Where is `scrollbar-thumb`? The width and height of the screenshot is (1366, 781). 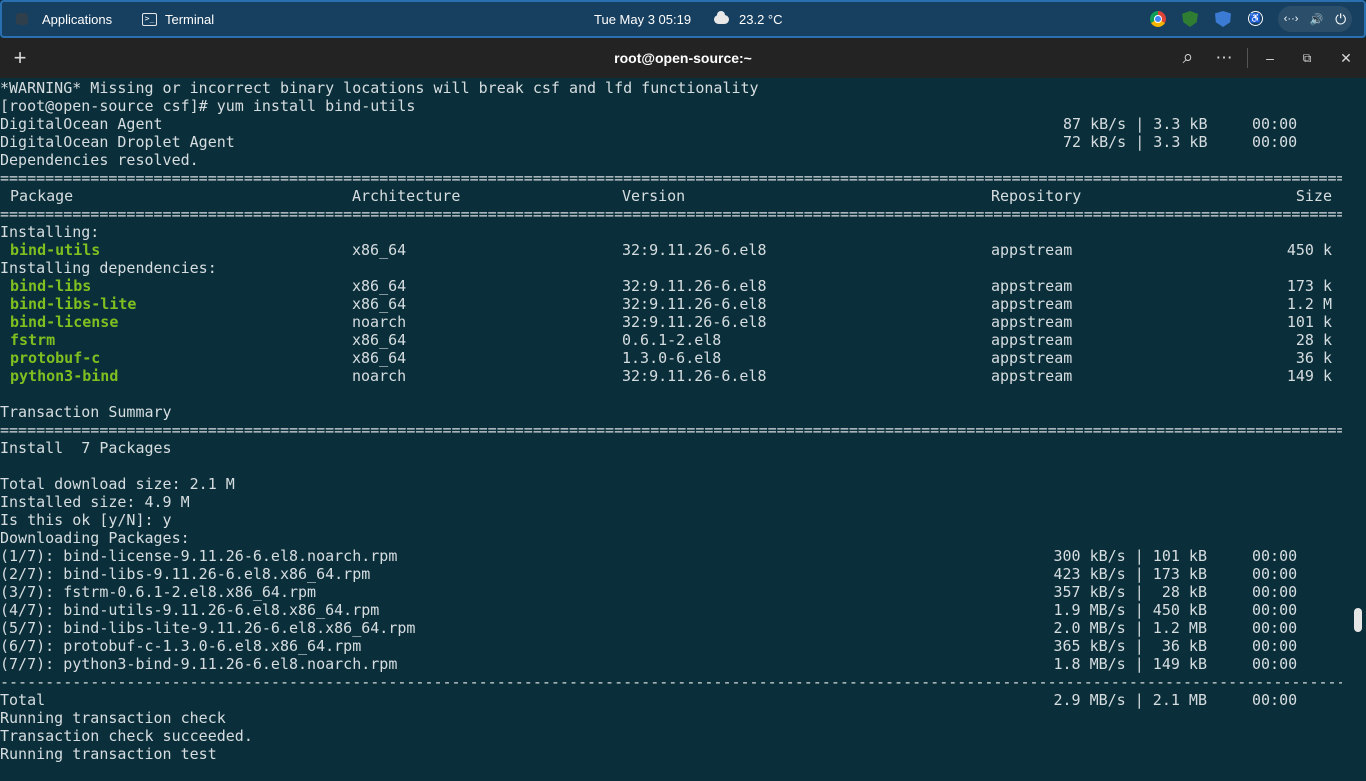 scrollbar-thumb is located at coordinates (1358, 620).